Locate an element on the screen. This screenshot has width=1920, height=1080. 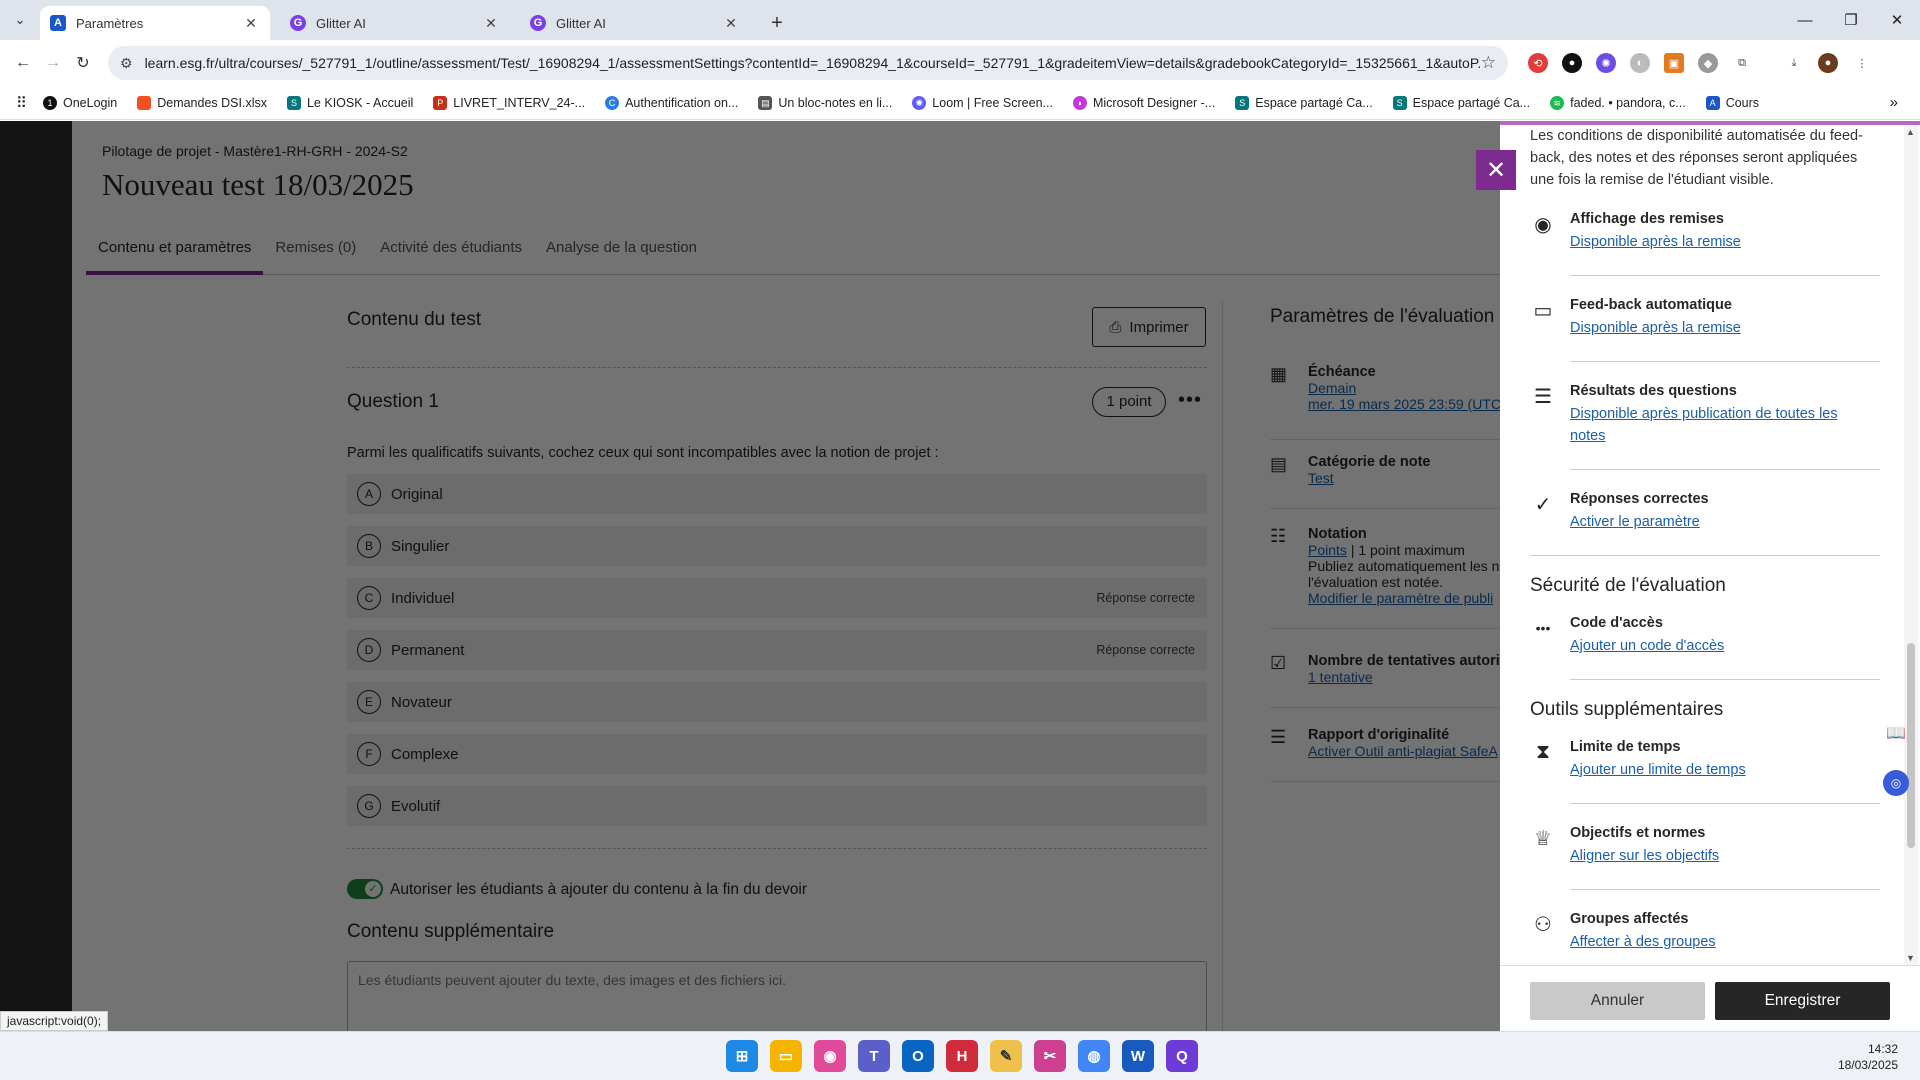
minimize-icon: — is located at coordinates (1805, 20).